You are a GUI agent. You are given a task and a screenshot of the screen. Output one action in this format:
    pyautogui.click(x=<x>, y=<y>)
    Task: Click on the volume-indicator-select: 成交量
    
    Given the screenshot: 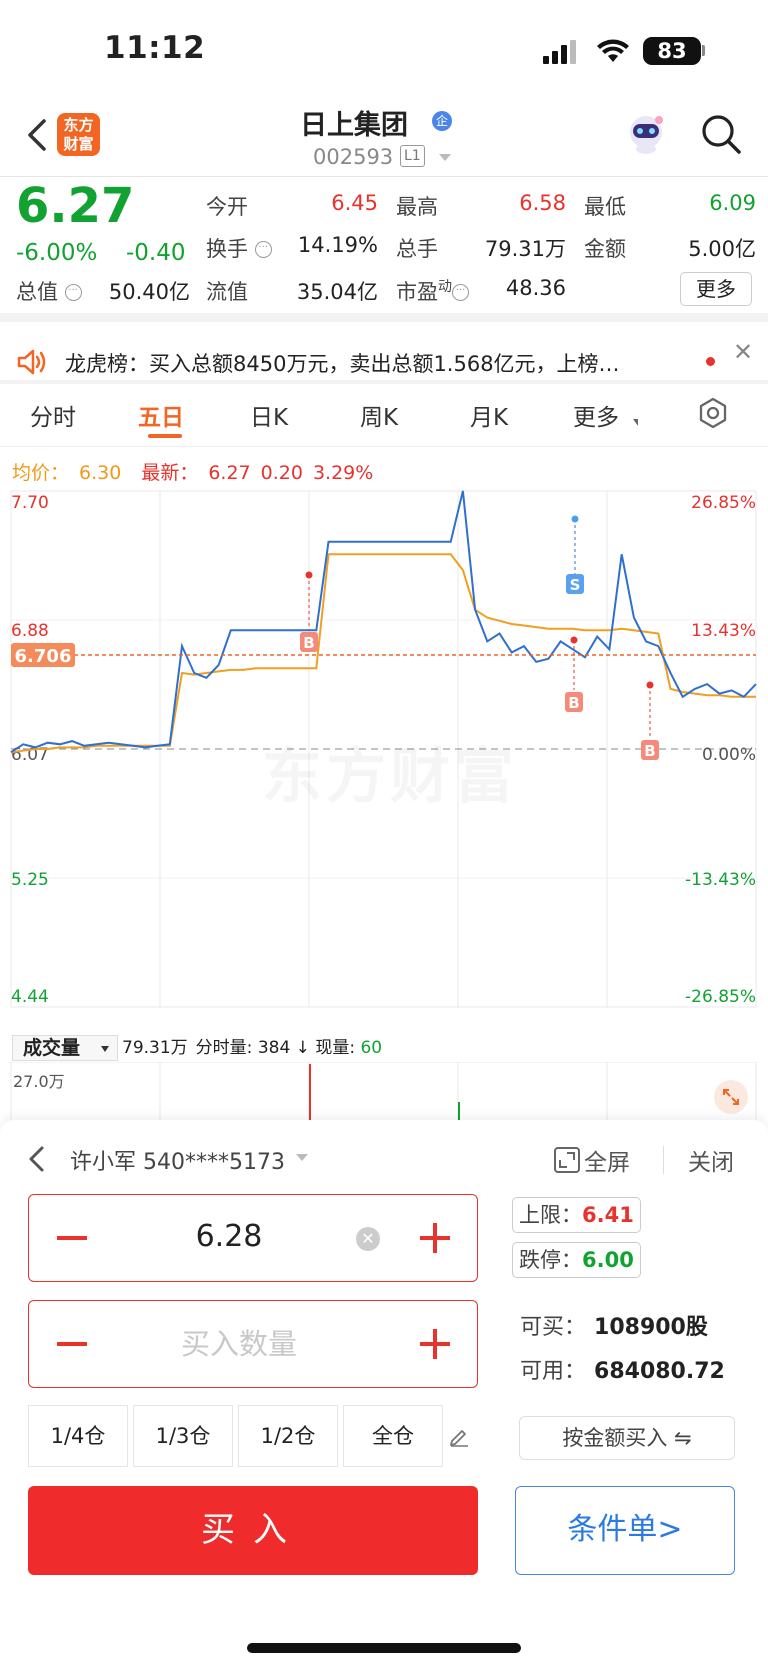 What is the action you would take?
    pyautogui.click(x=65, y=1048)
    